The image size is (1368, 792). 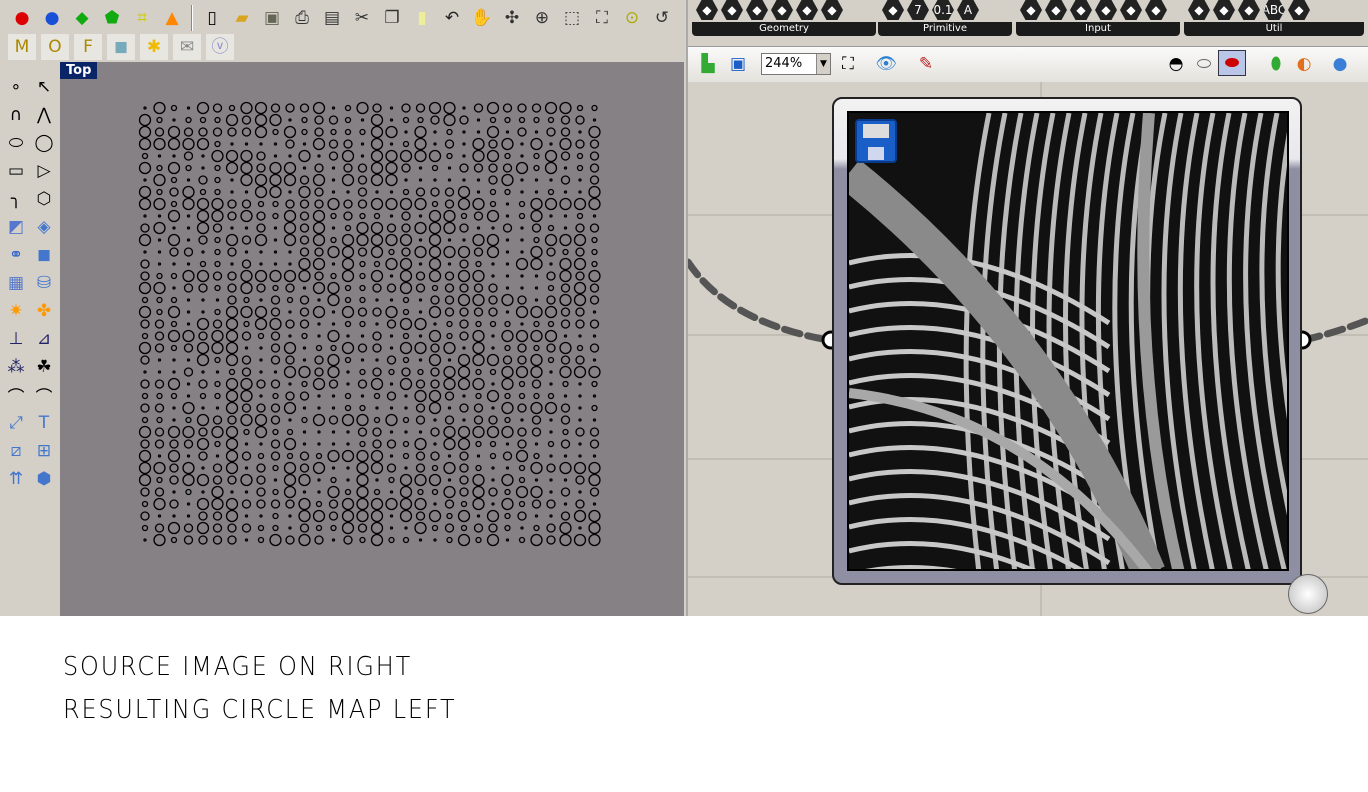 What do you see at coordinates (1176, 64) in the screenshot?
I see `preview-icon: ◓` at bounding box center [1176, 64].